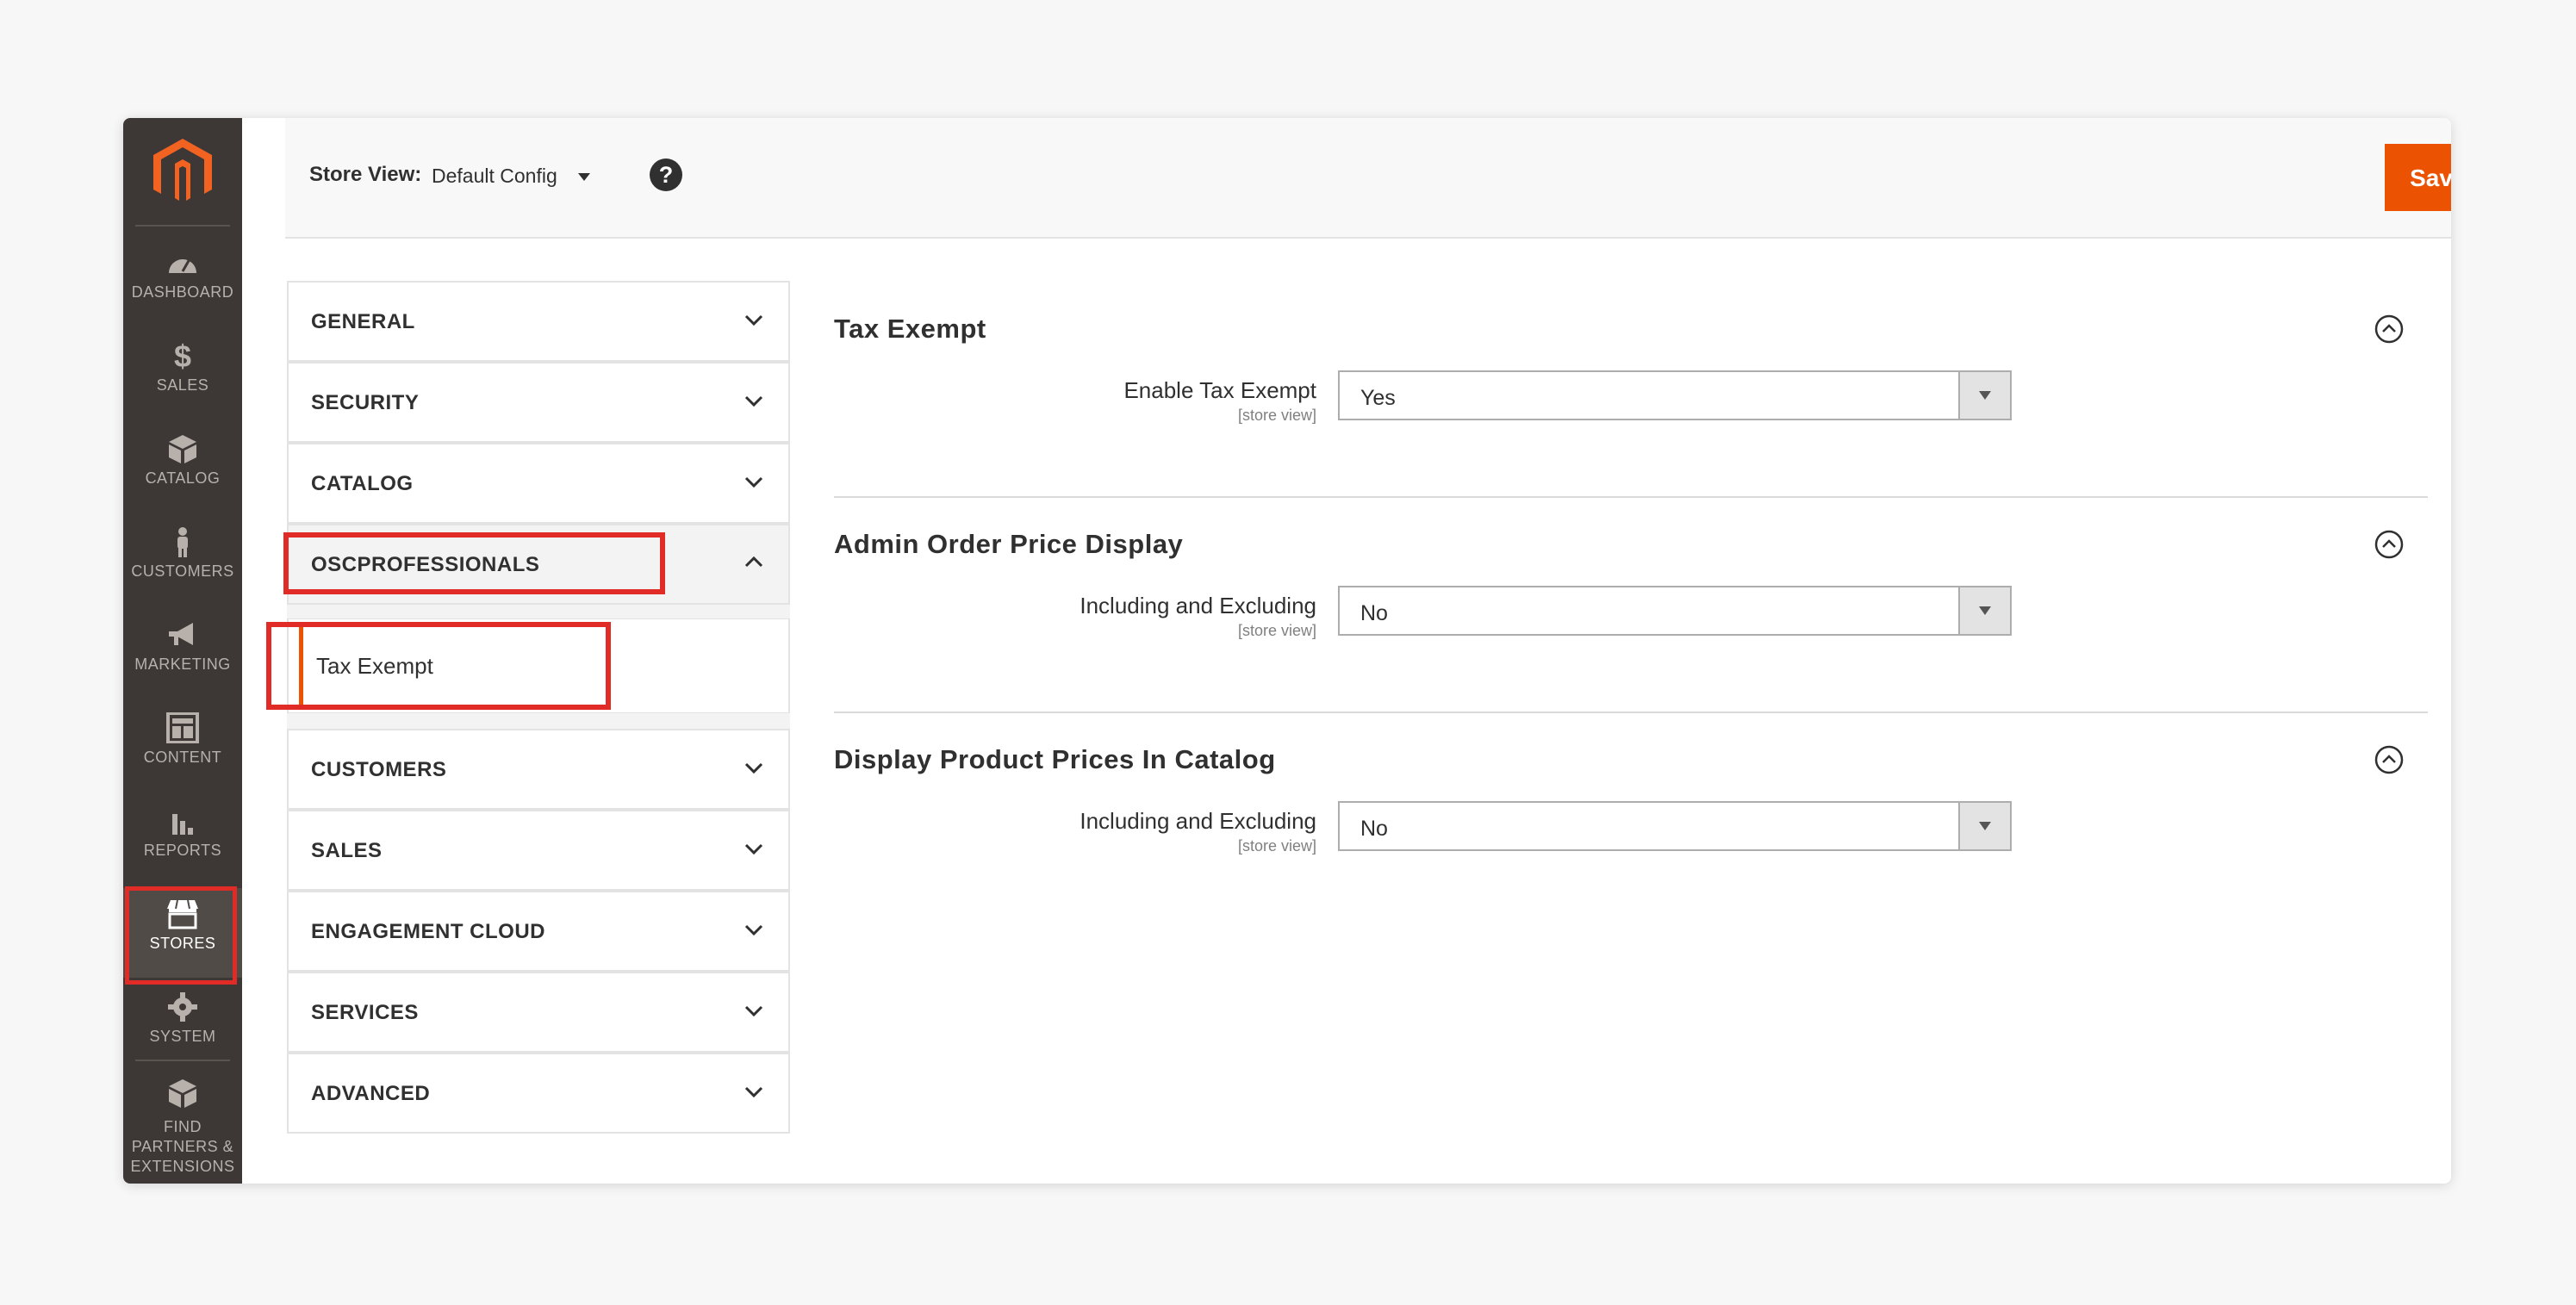 This screenshot has height=1305, width=2576. I want to click on admin-order-price-select: No, so click(1675, 611).